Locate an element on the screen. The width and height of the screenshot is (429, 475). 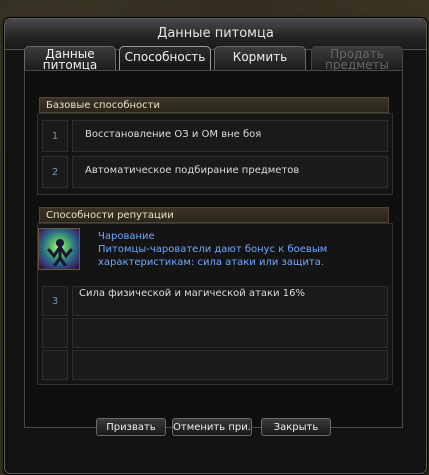
ability-text: Автоматическое подбирание предметов is located at coordinates (230, 172).